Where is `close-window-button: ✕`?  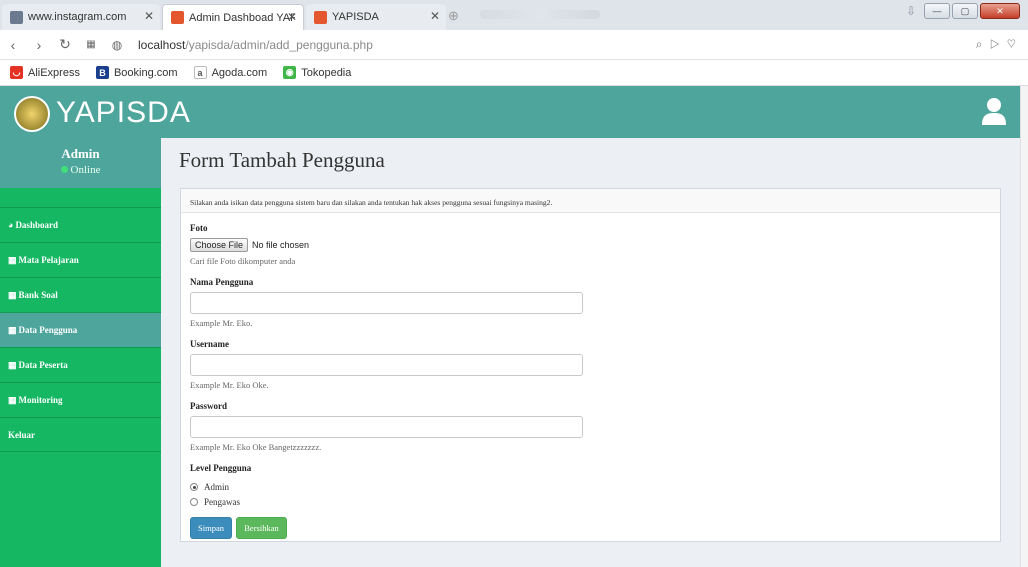
close-window-button: ✕ is located at coordinates (1000, 11).